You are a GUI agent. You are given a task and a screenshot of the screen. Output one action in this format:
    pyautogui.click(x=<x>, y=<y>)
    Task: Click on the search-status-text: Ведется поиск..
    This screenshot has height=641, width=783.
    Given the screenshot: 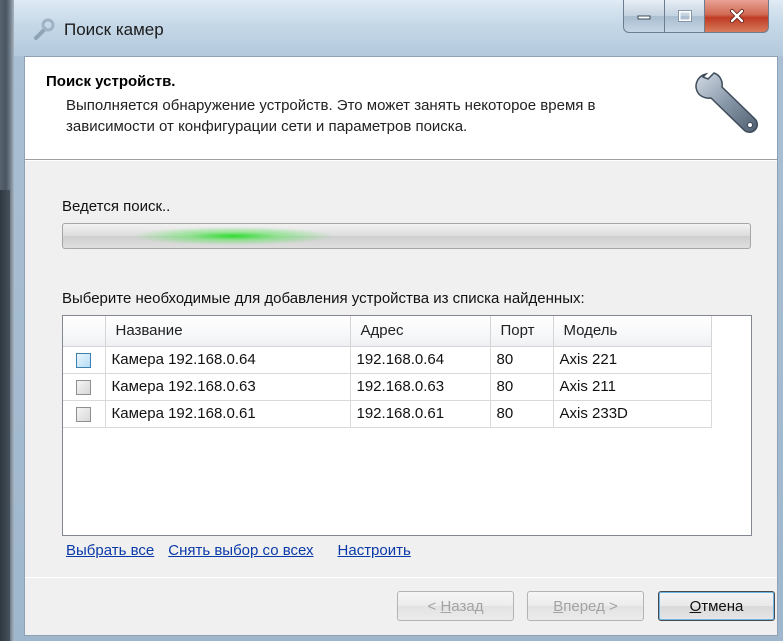 What is the action you would take?
    pyautogui.click(x=116, y=206)
    